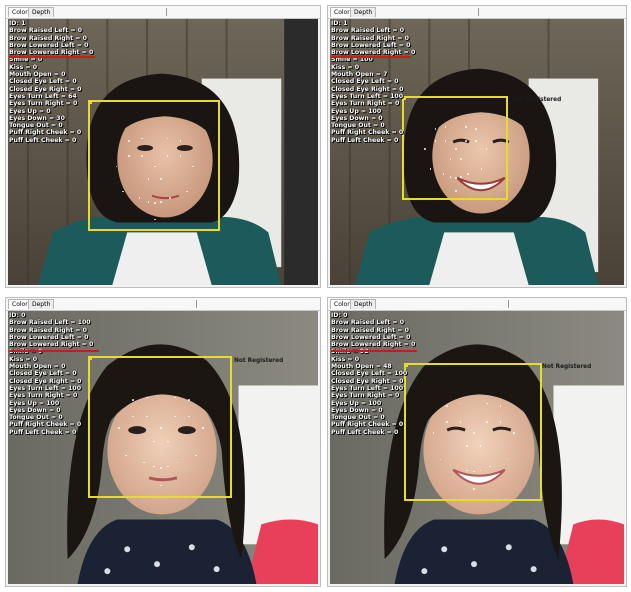 The image size is (631, 592). Describe the element at coordinates (369, 374) in the screenshot. I see `readout-line: Closed Eye Left = 100` at that location.